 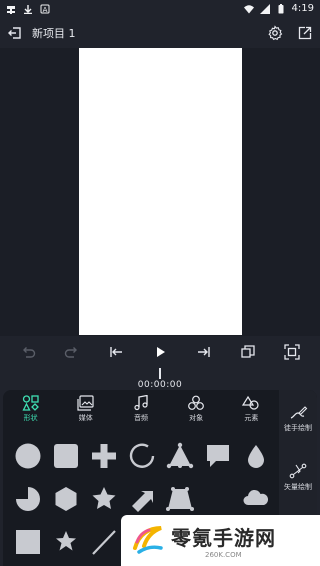 I want to click on shape-arc, so click(x=142, y=455).